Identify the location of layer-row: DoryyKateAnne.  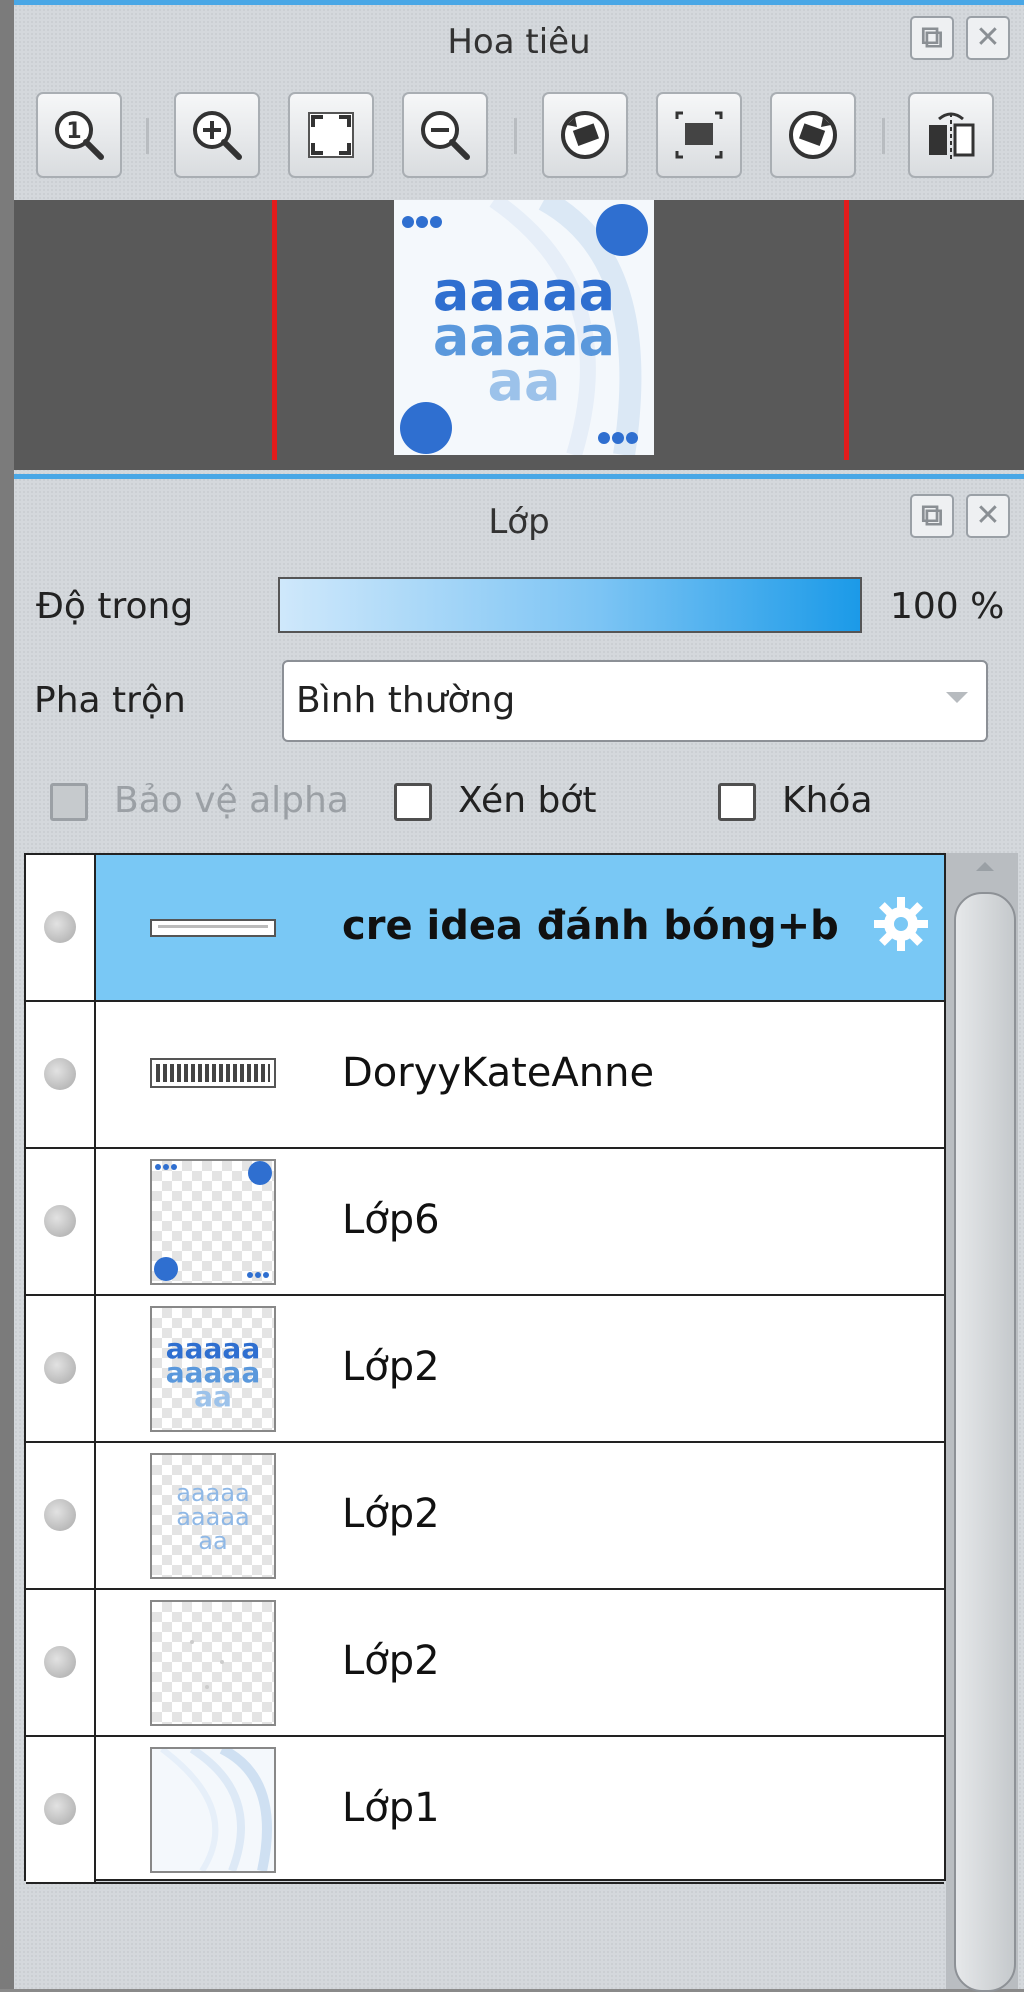
(485, 1075).